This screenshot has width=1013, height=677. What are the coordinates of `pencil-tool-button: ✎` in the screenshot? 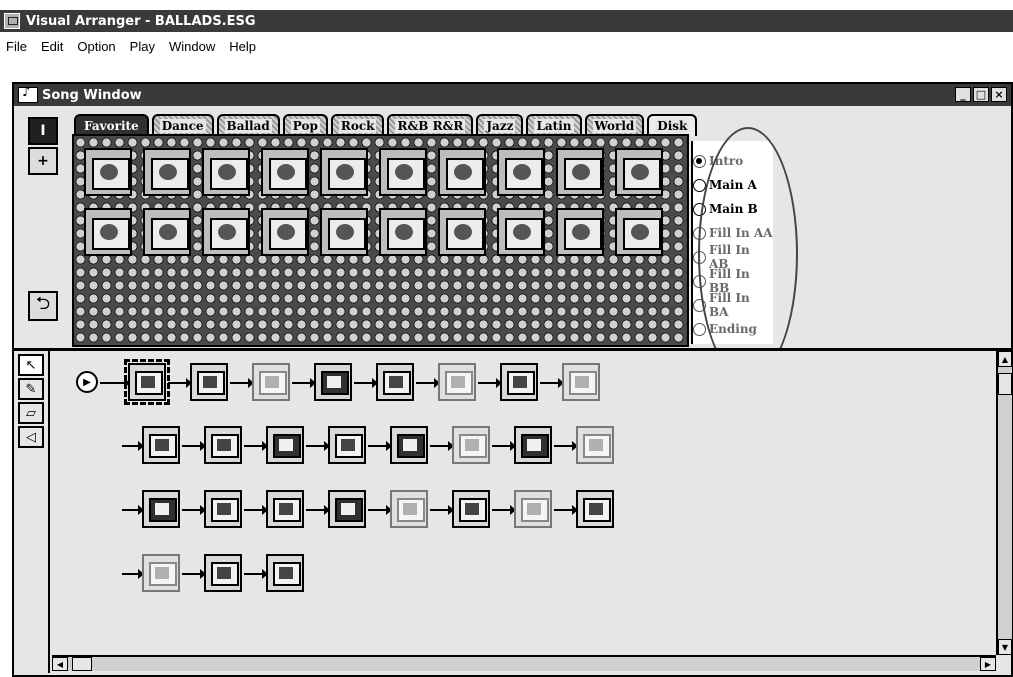 It's located at (31, 389).